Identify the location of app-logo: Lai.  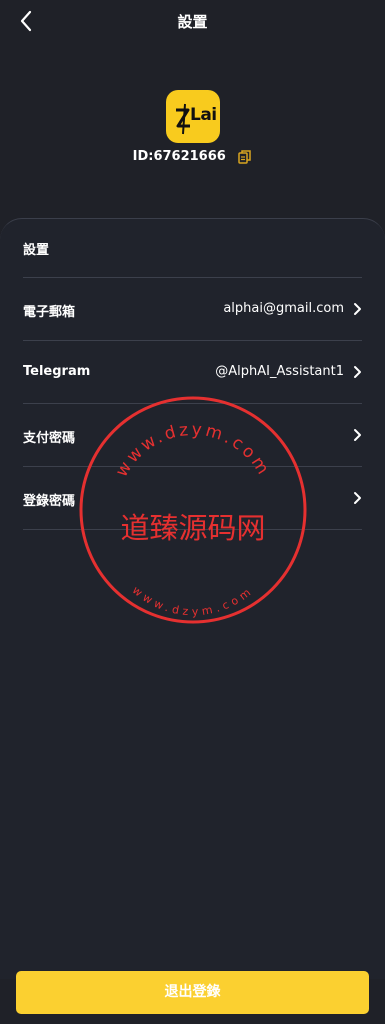
(193, 116).